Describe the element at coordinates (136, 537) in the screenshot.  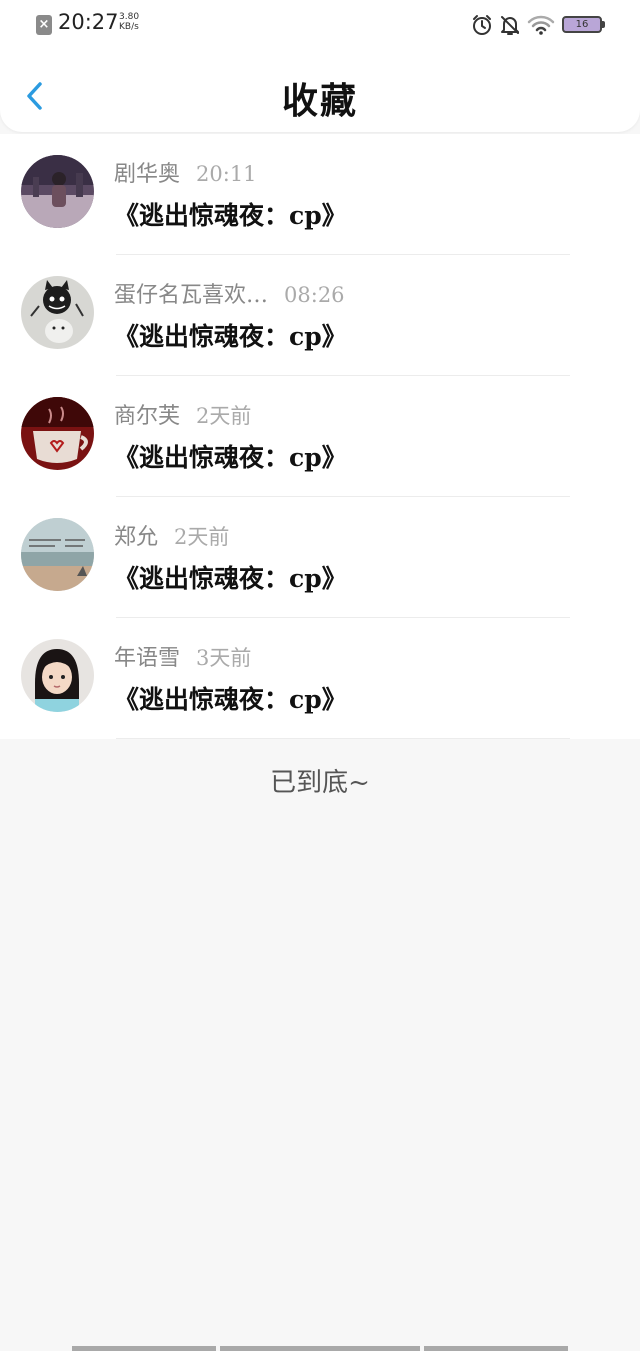
I see `author-name: 郑允` at that location.